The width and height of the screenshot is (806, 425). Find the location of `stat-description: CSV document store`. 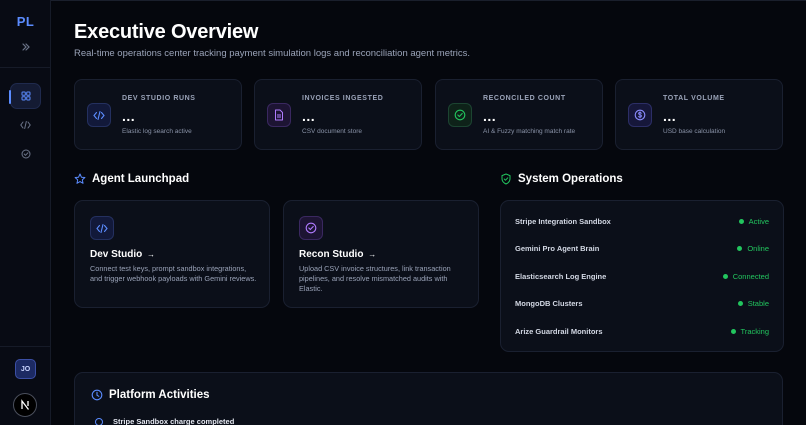

stat-description: CSV document store is located at coordinates (332, 131).